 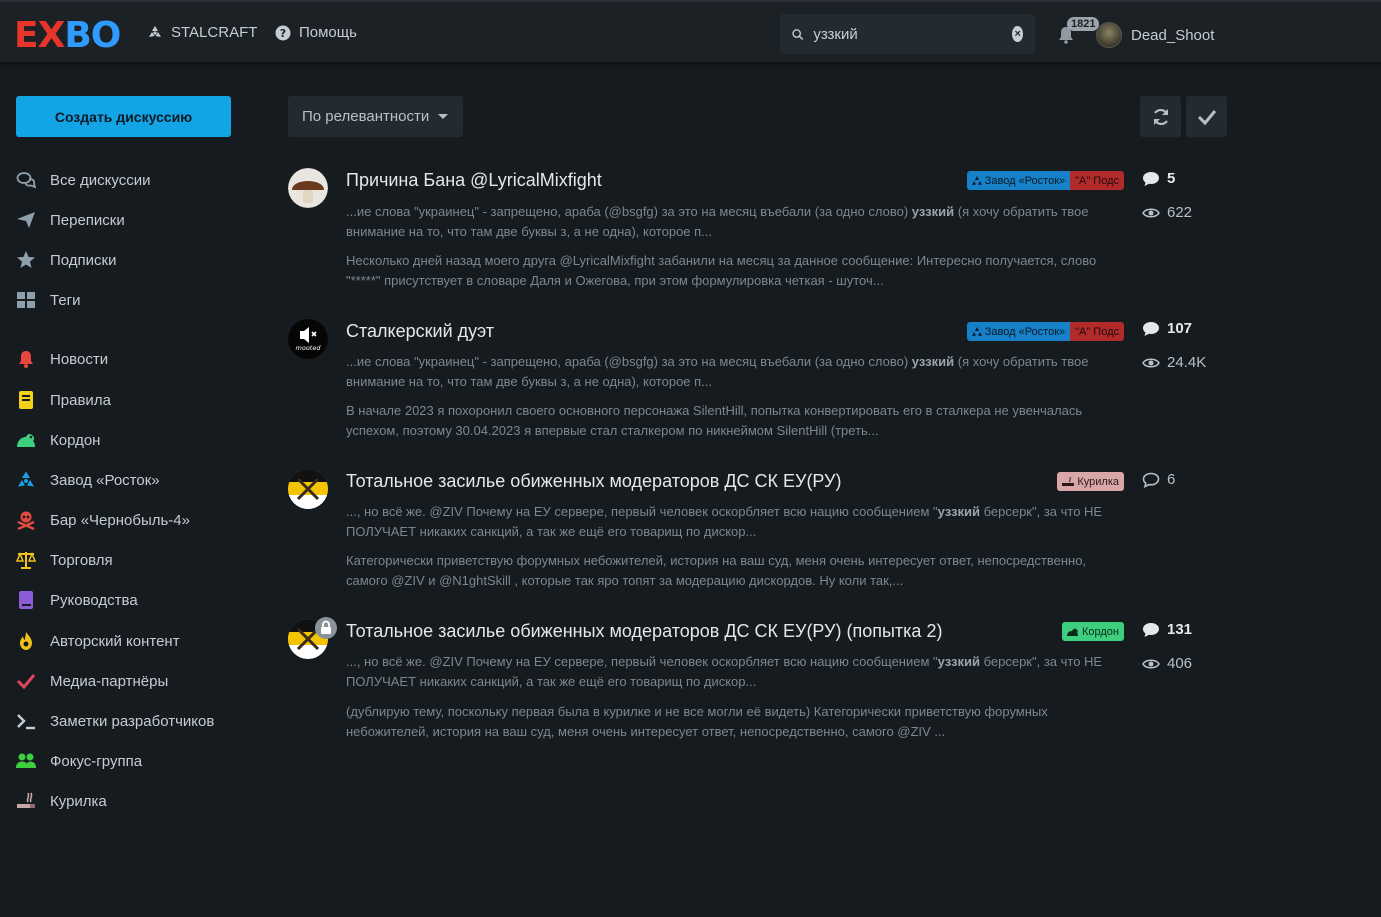 I want to click on username: Dead_Shoot, so click(x=1172, y=35).